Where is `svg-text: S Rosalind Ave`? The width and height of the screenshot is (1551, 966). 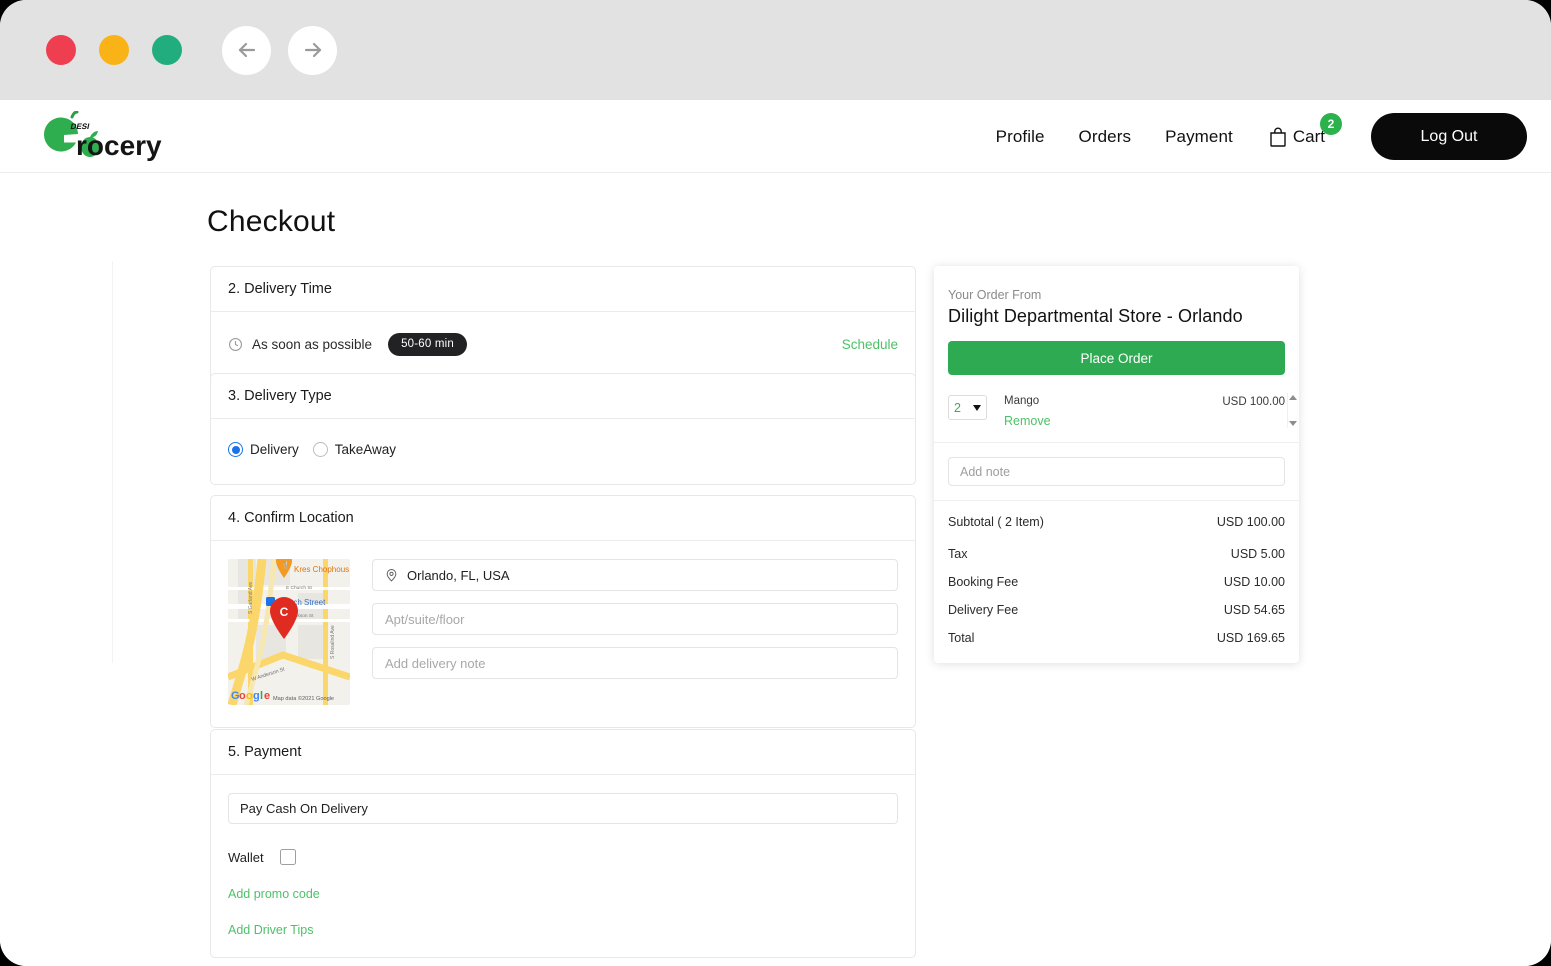
svg-text: S Rosalind Ave is located at coordinates (333, 642).